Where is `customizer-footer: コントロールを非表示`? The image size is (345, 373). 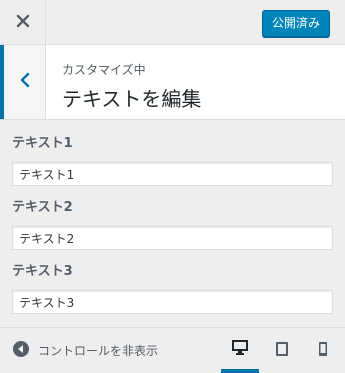 customizer-footer: コントロールを非表示 is located at coordinates (172, 350).